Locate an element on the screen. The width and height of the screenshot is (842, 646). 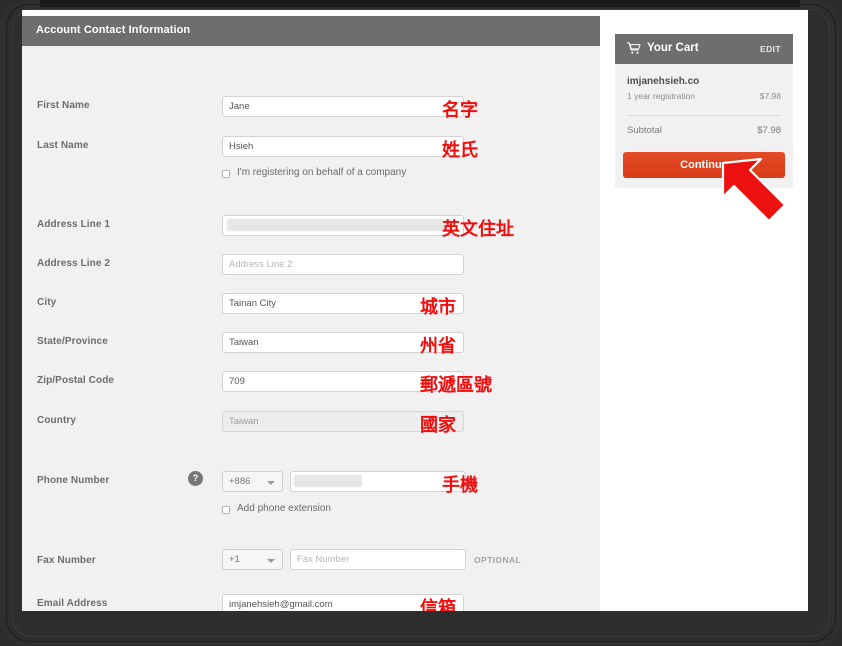
checkbox-company-label: I'm registering on behalf of a company is located at coordinates (322, 172).